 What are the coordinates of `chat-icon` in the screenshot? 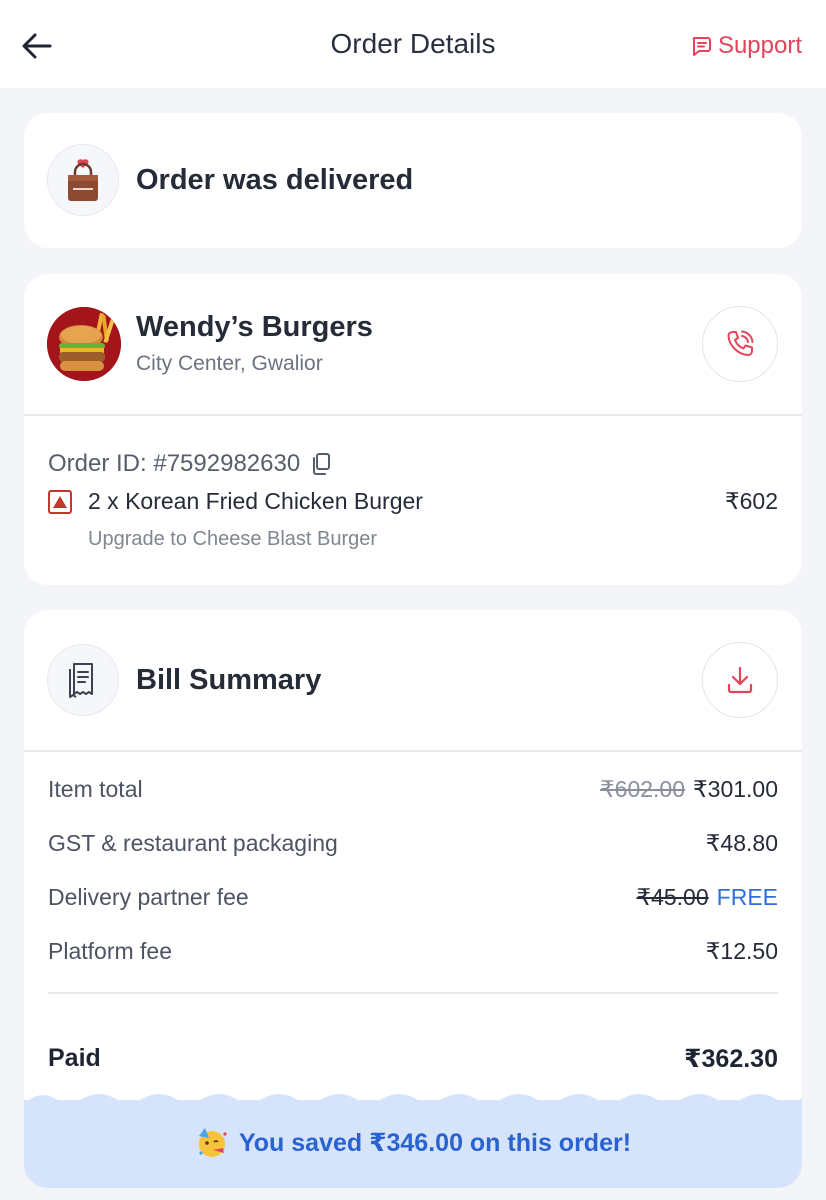 It's located at (701, 46).